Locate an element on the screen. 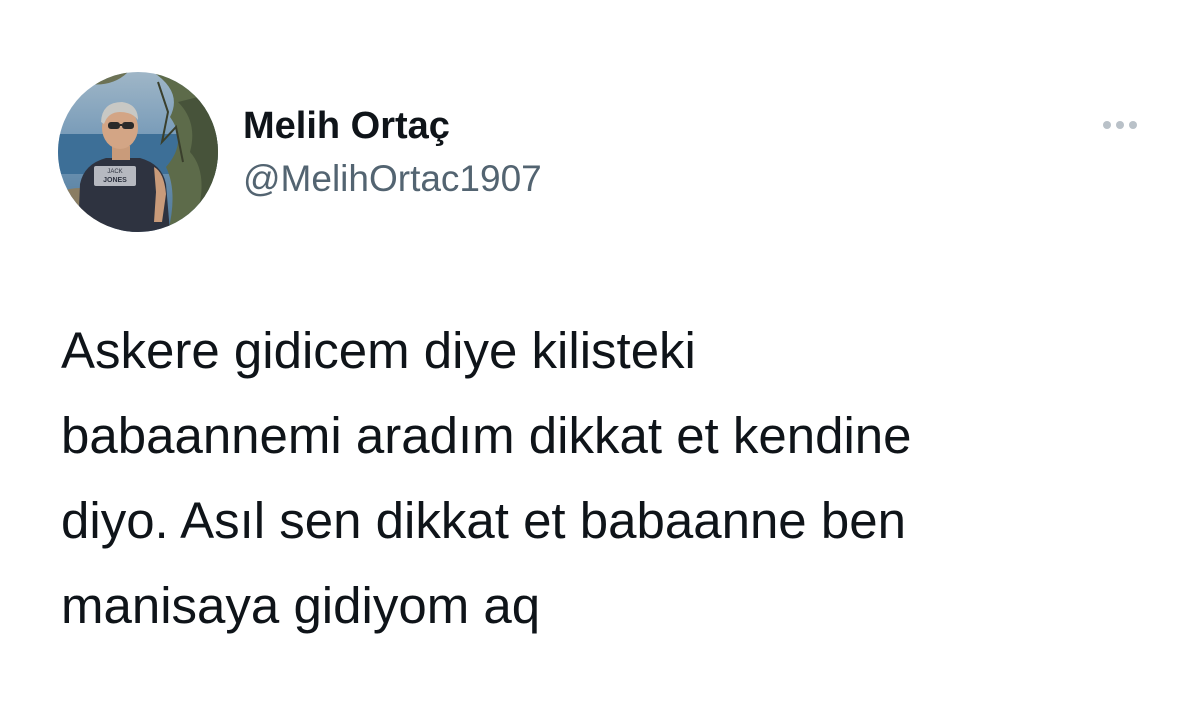 This screenshot has height=713, width=1199. tweet-text-line: Askere gidicem diye kilisteki is located at coordinates (378, 350).